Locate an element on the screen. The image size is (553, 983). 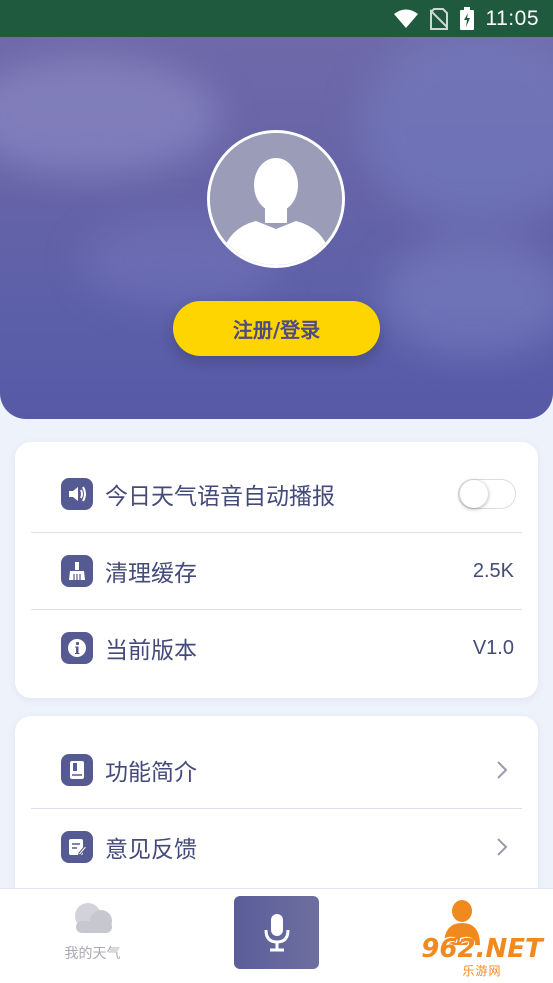
microphone-icon is located at coordinates (276, 932).